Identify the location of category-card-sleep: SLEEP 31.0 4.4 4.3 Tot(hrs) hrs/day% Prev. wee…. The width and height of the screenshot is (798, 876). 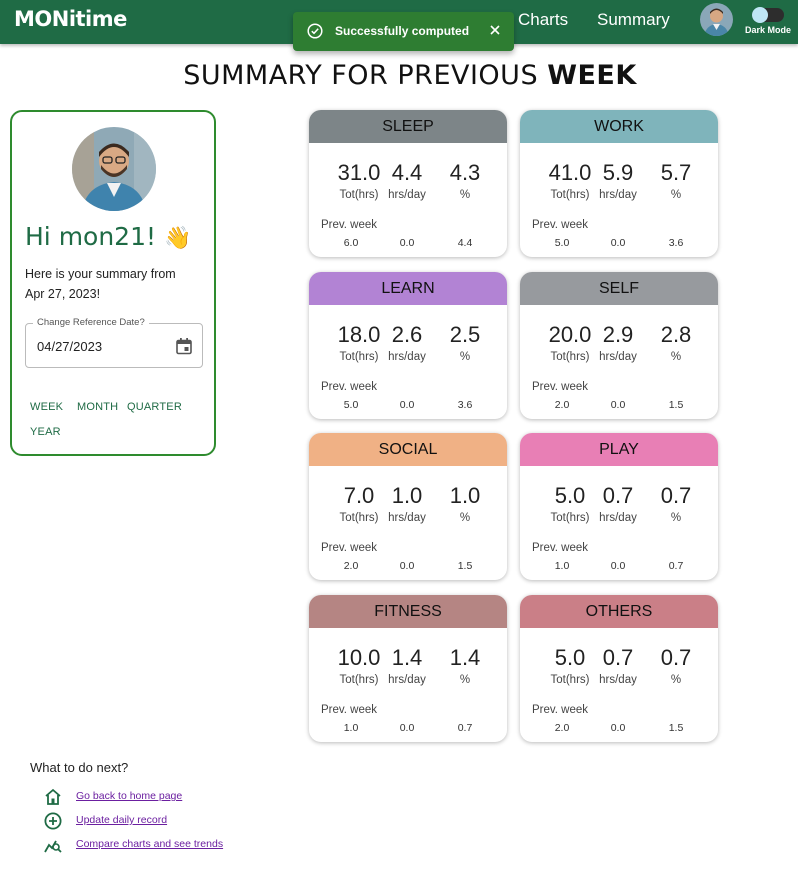
(408, 183).